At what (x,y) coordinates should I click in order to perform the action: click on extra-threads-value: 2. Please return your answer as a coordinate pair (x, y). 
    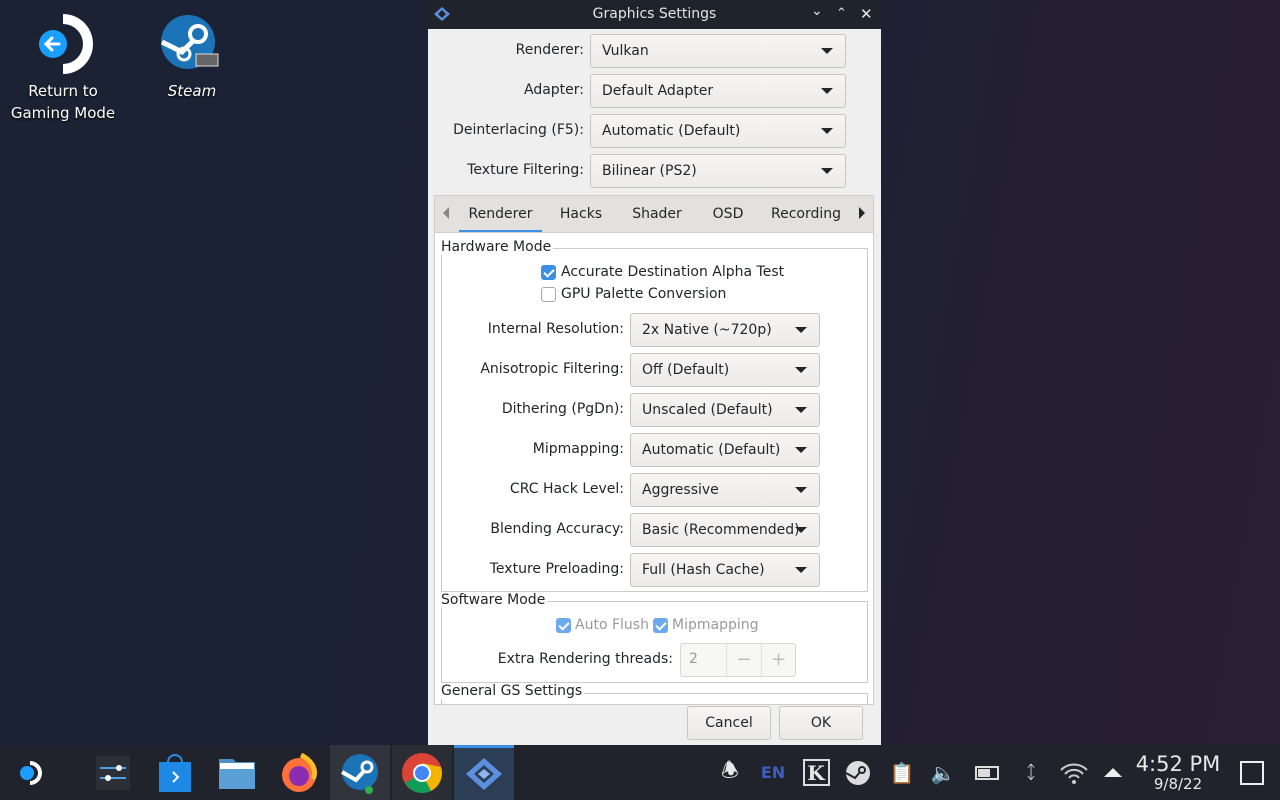
    Looking at the image, I should click on (693, 659).